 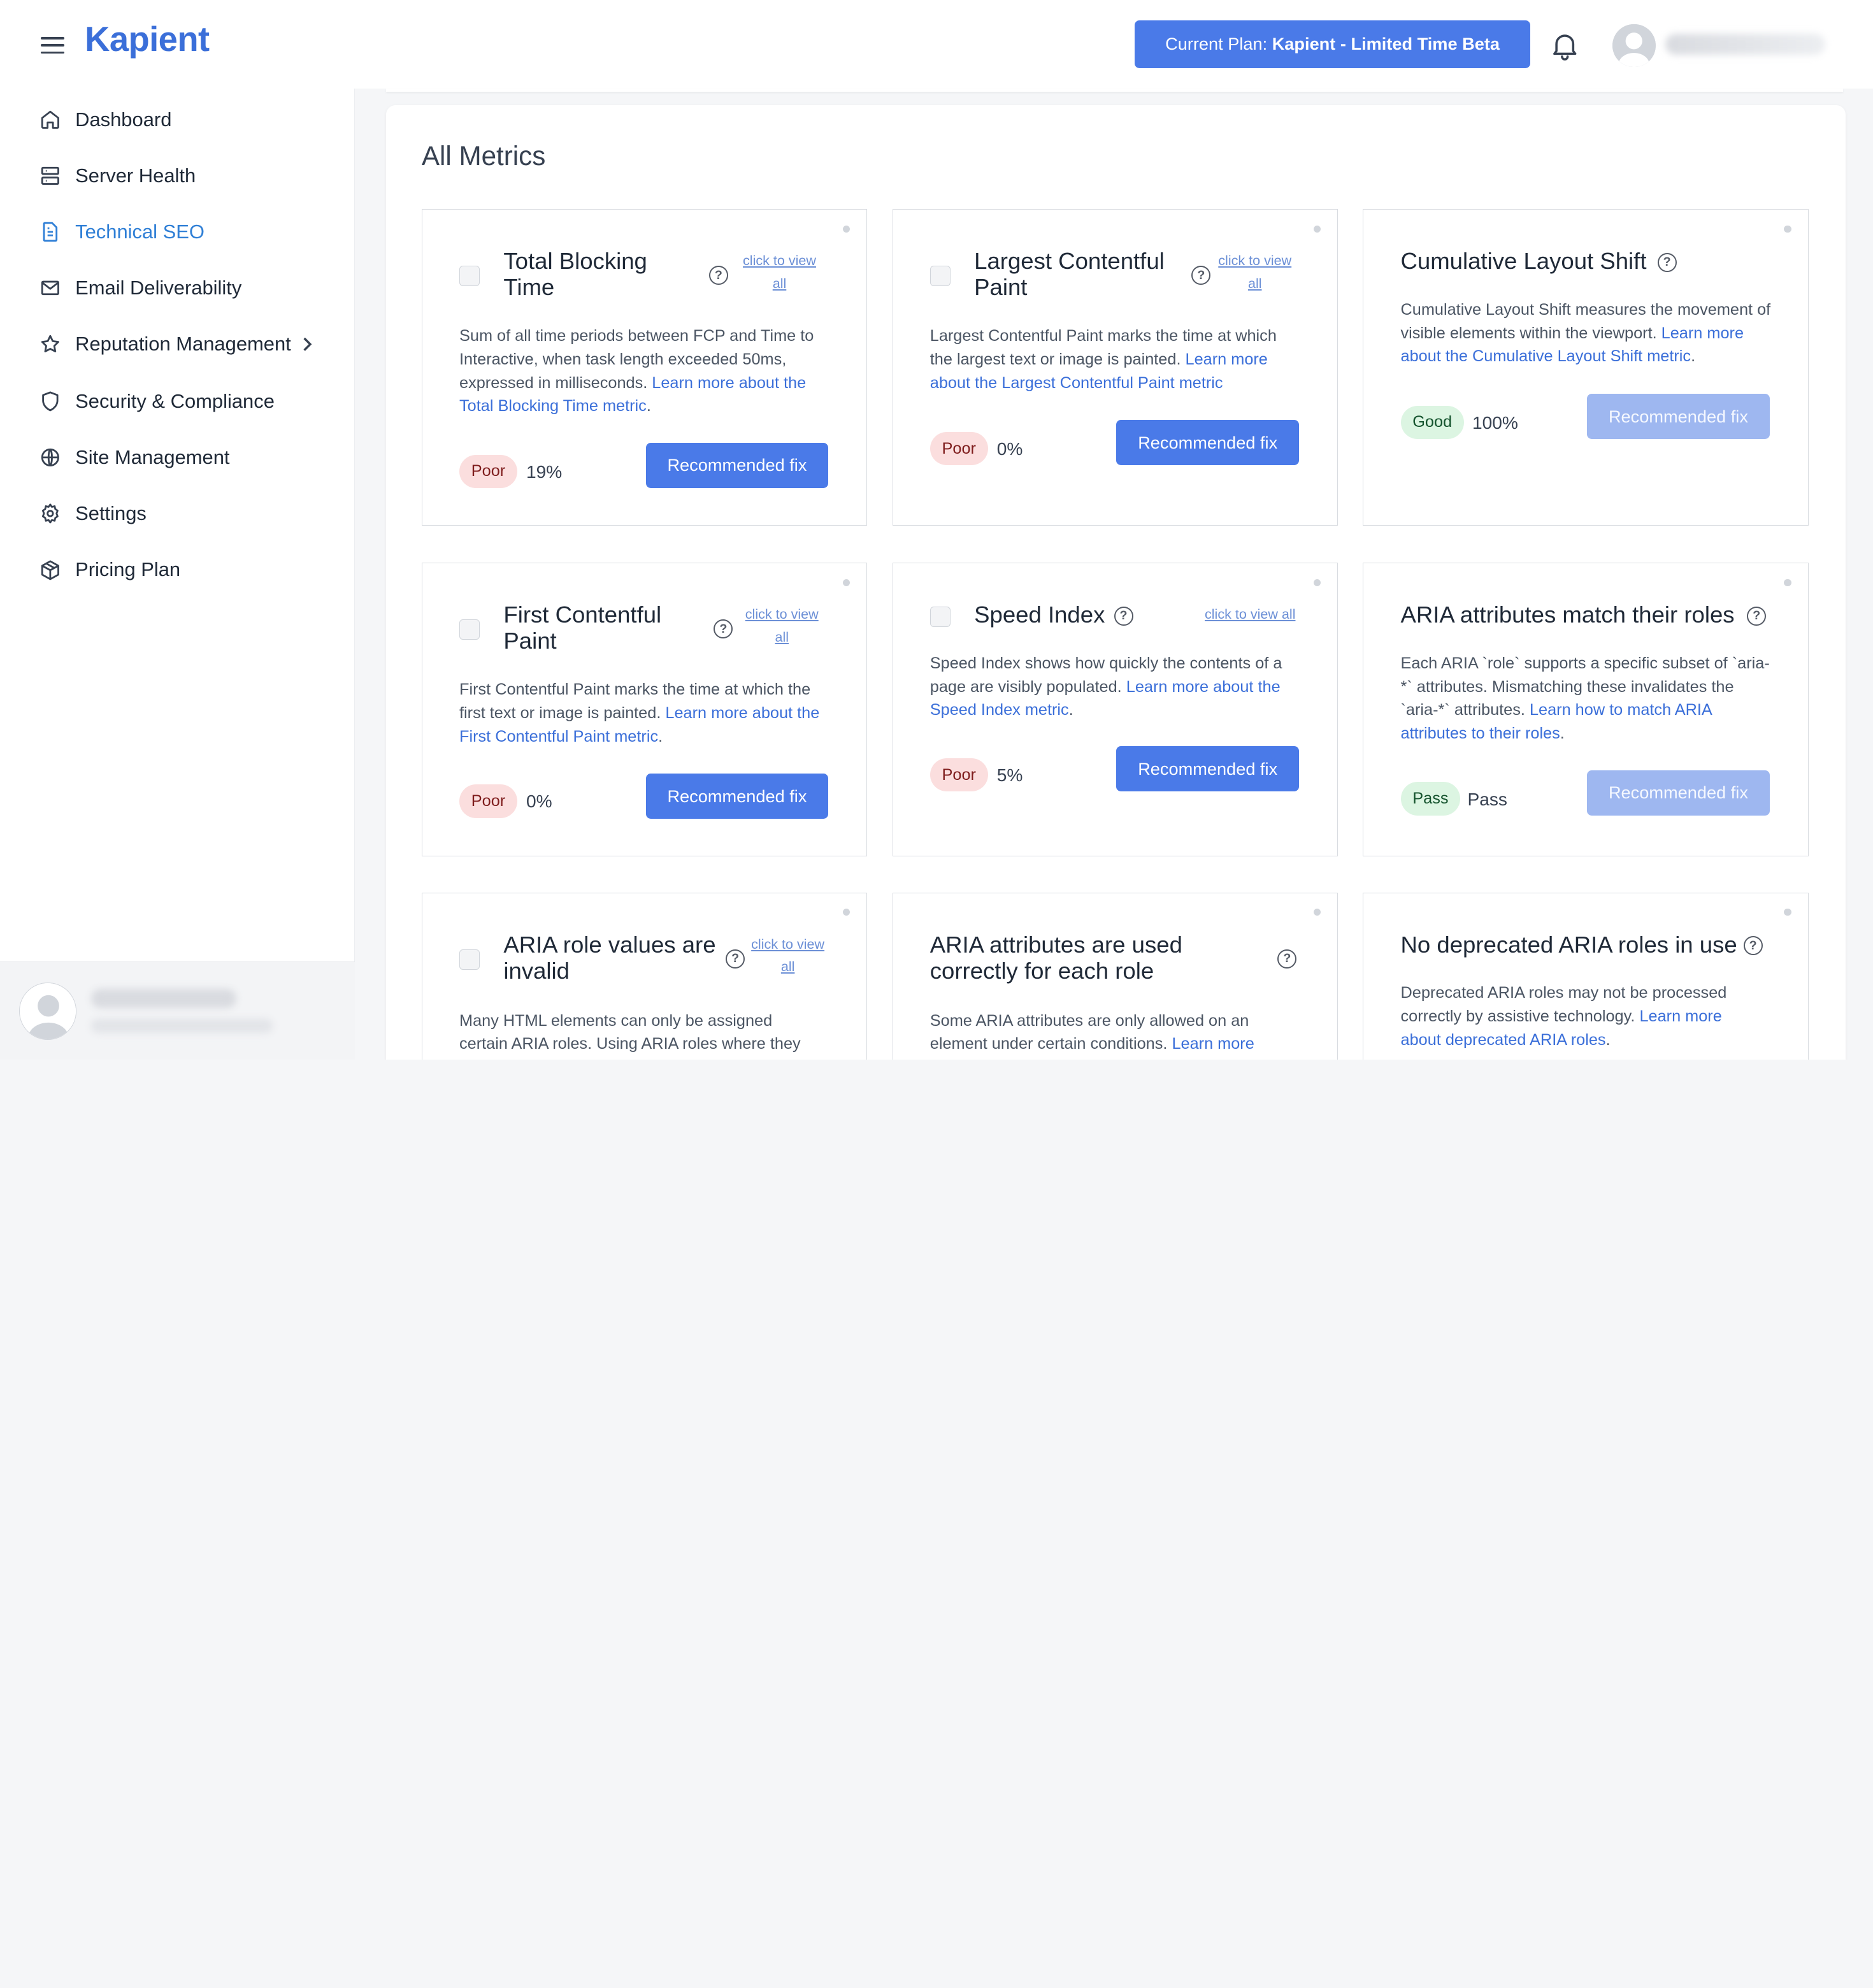 I want to click on sidebar-item-pricing-plan: Pricing Plan, so click(x=110, y=569).